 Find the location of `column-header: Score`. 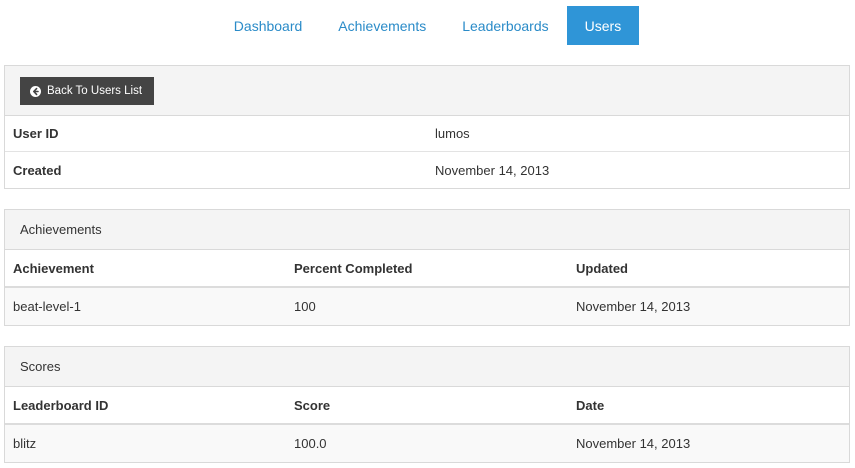

column-header: Score is located at coordinates (312, 405).